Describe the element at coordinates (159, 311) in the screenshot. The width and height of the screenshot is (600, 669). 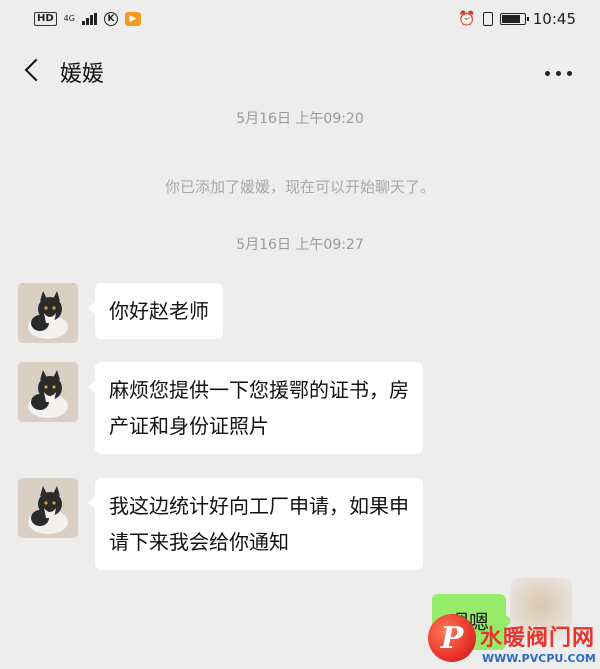
I see `message-line: 你好赵老师` at that location.